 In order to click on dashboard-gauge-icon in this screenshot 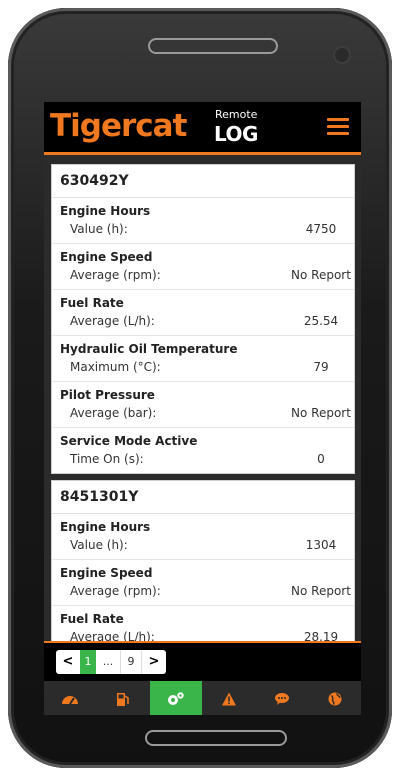, I will do `click(70, 700)`.